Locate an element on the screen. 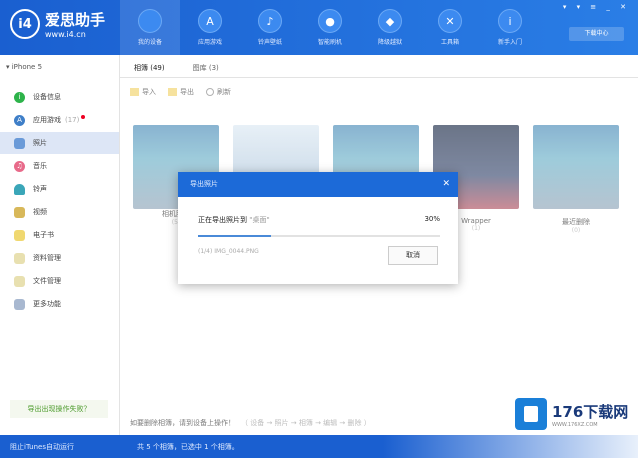 The height and width of the screenshot is (458, 638). block-itunes-toggle: 阻止iTunes自动运行 is located at coordinates (67, 447).